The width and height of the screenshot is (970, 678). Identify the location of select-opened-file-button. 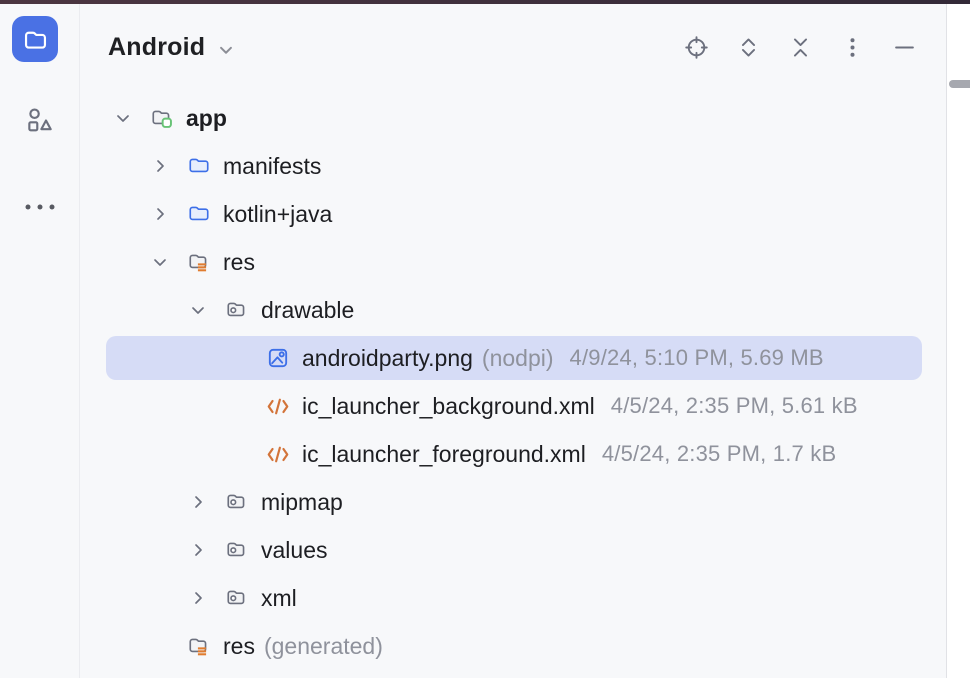
(696, 47).